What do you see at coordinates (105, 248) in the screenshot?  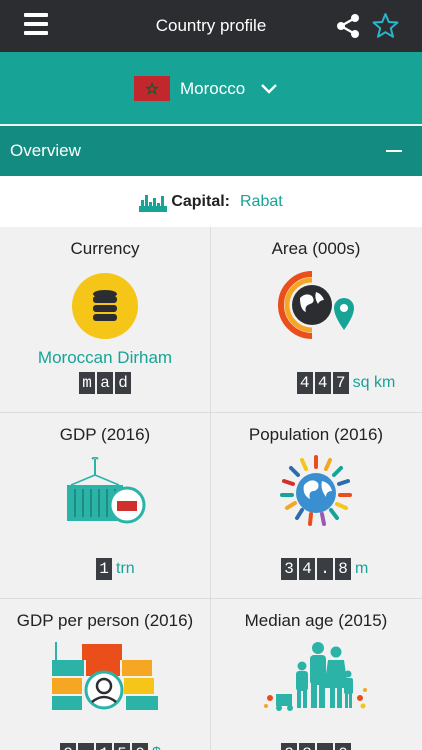 I see `currency-title: Currency` at bounding box center [105, 248].